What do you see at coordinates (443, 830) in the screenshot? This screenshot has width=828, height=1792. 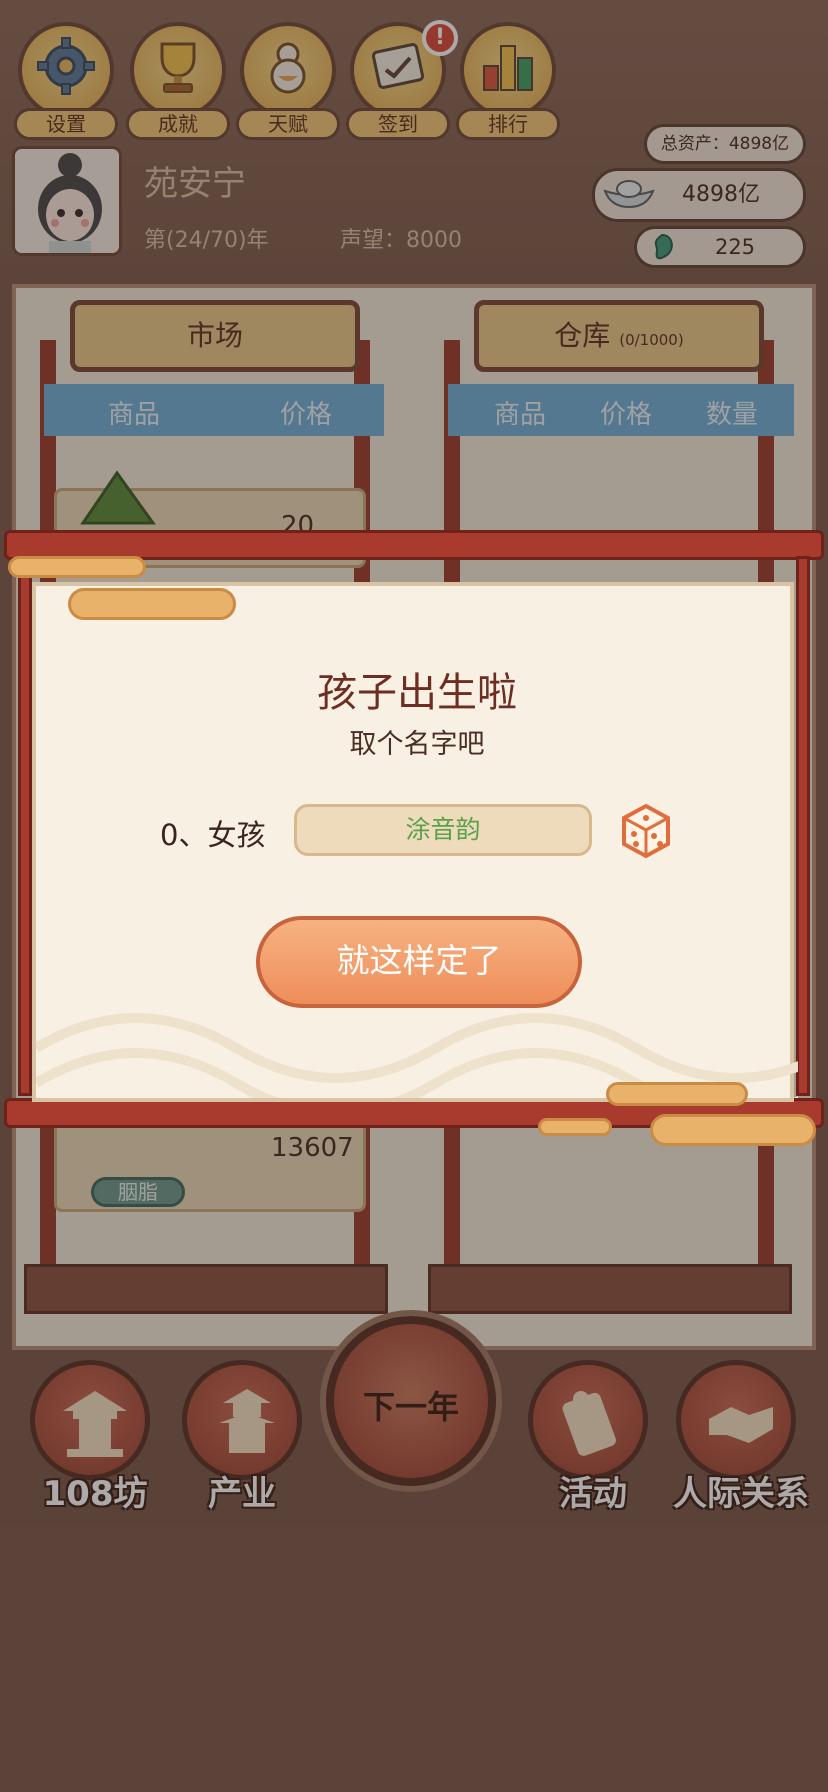 I see `child-name-field: 涂音韵` at bounding box center [443, 830].